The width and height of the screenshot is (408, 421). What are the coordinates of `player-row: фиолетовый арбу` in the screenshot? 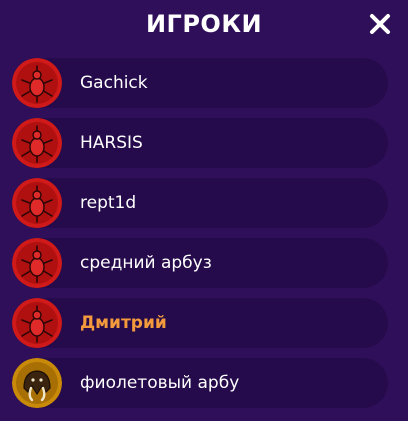 It's located at (200, 383).